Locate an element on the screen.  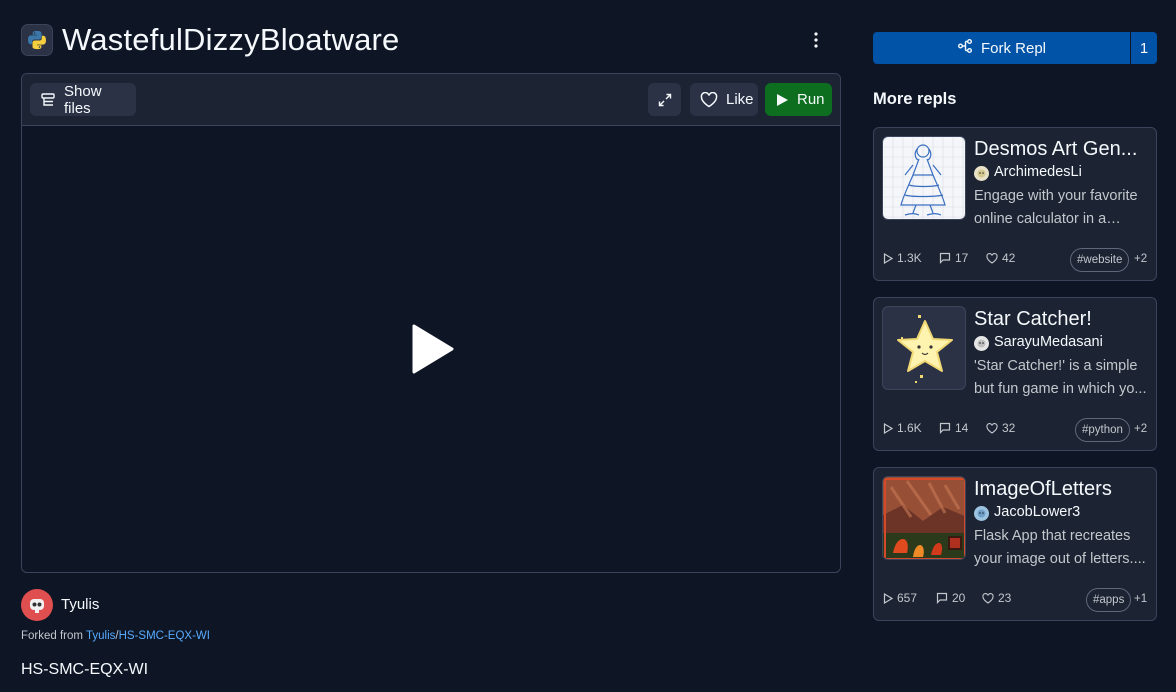
python-icon is located at coordinates (37, 40).